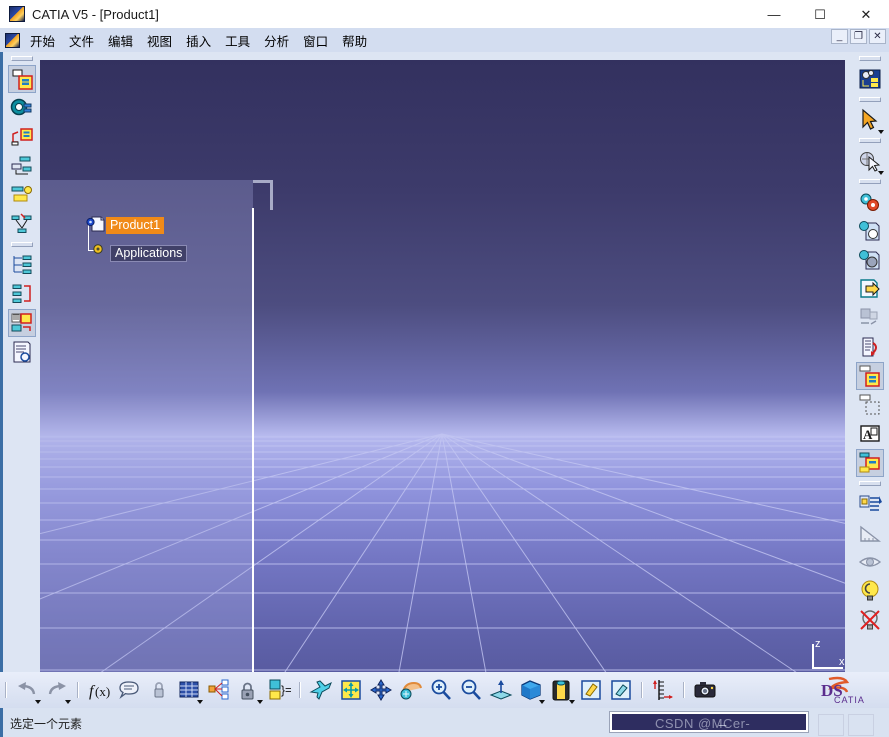  I want to click on annotation-text-icon: A, so click(870, 434).